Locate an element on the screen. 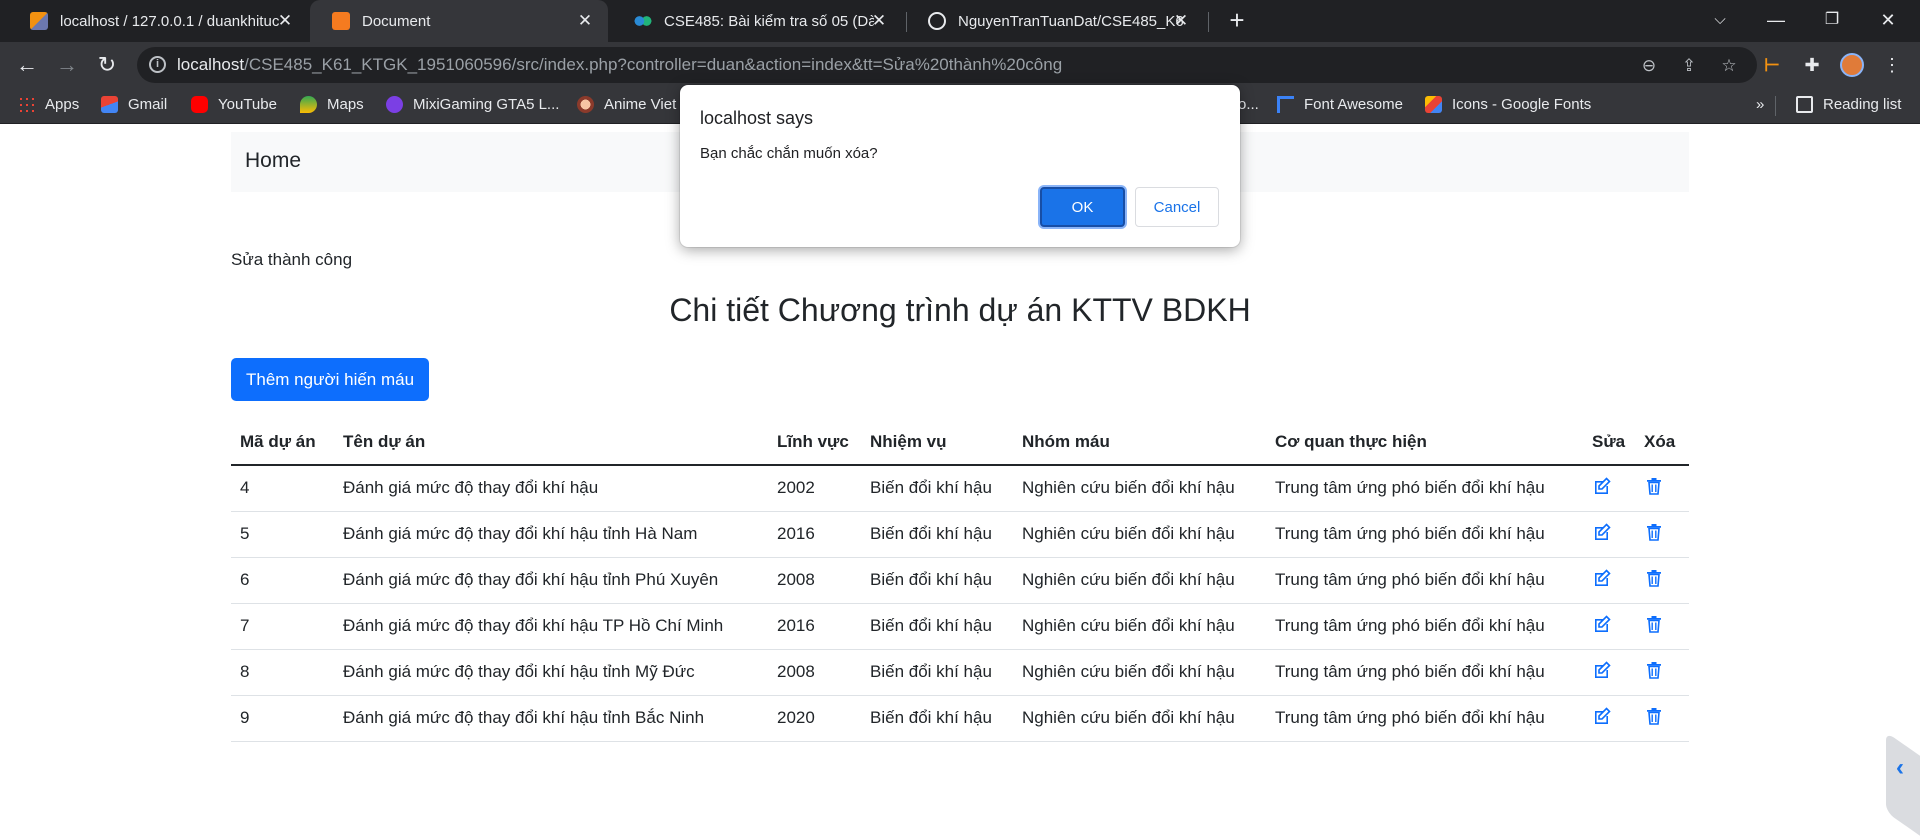 This screenshot has height=840, width=1920. chevron-left-icon: ‹ is located at coordinates (1900, 768).